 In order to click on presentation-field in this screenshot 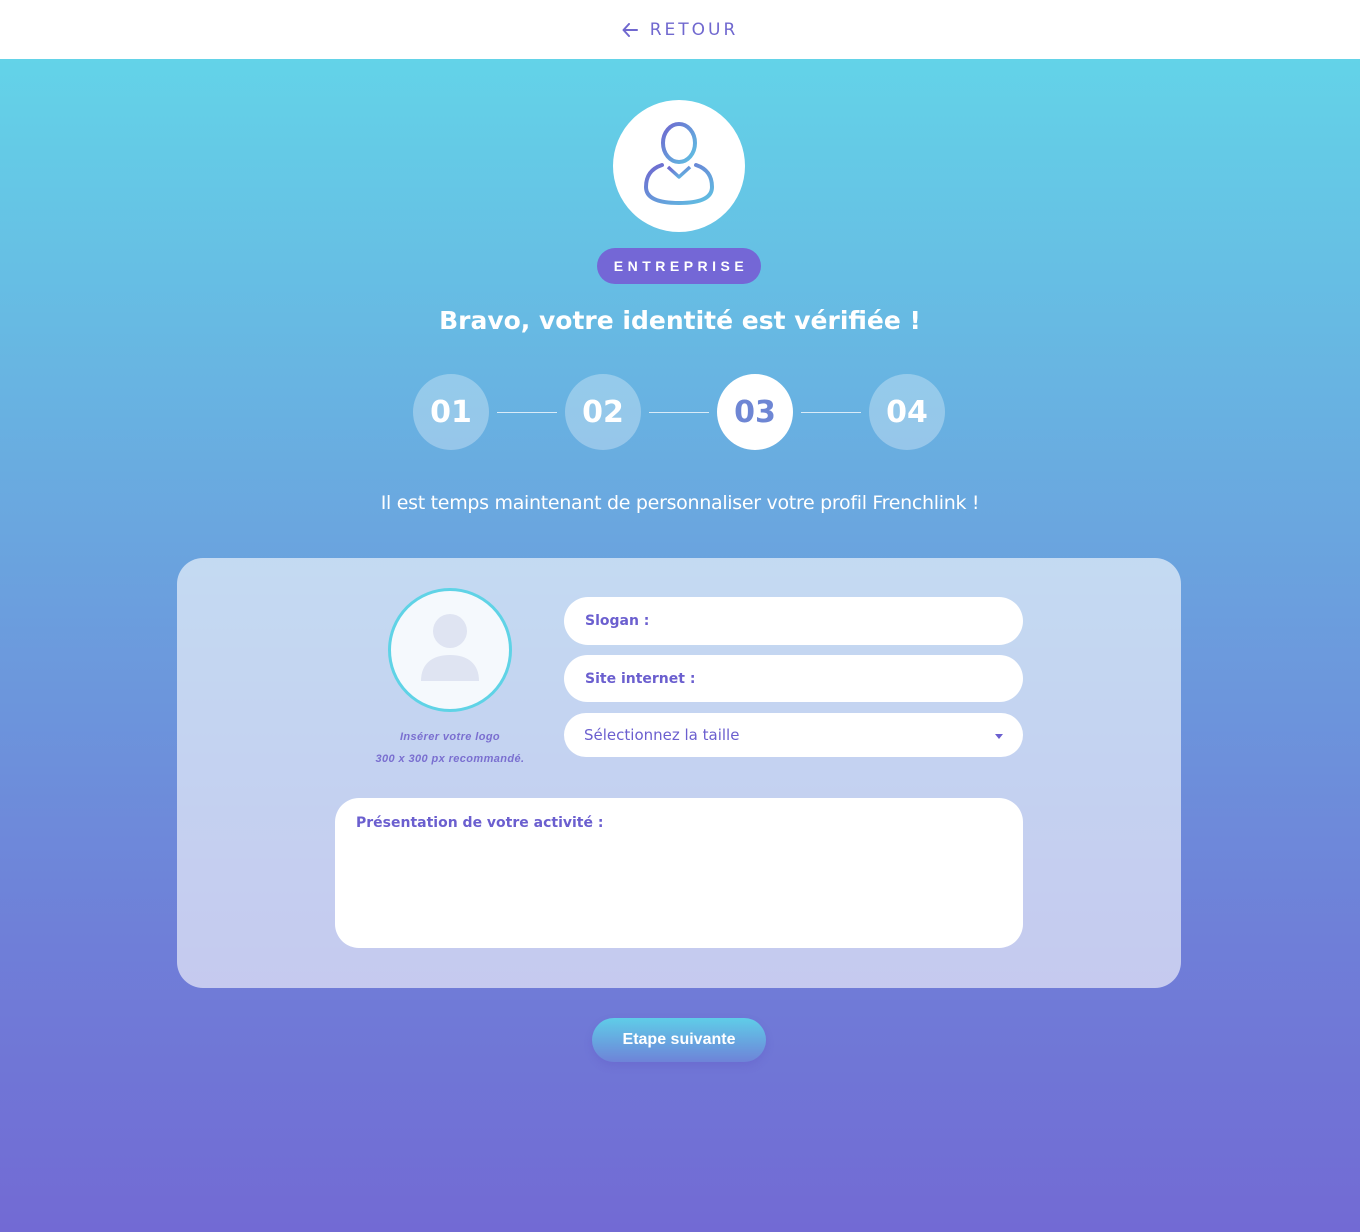, I will do `click(679, 873)`.